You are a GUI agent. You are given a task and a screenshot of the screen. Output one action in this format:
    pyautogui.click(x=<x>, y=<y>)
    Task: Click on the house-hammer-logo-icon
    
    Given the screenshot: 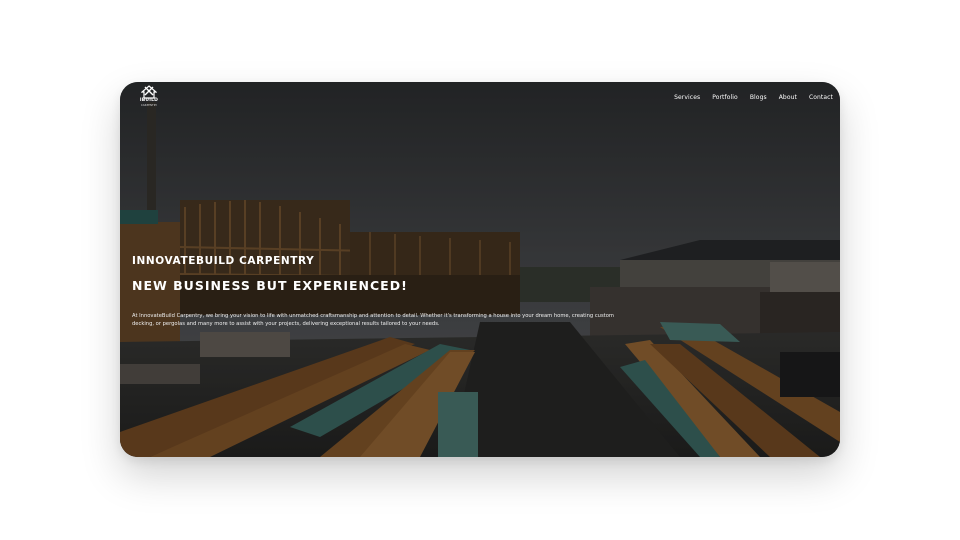 What is the action you would take?
    pyautogui.click(x=149, y=92)
    